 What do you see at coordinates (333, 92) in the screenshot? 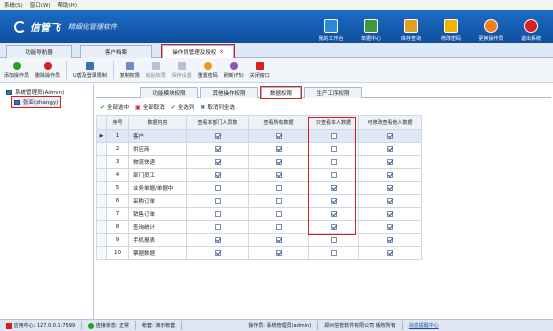
I see `tab-process-permissions: 生产工序权限` at bounding box center [333, 92].